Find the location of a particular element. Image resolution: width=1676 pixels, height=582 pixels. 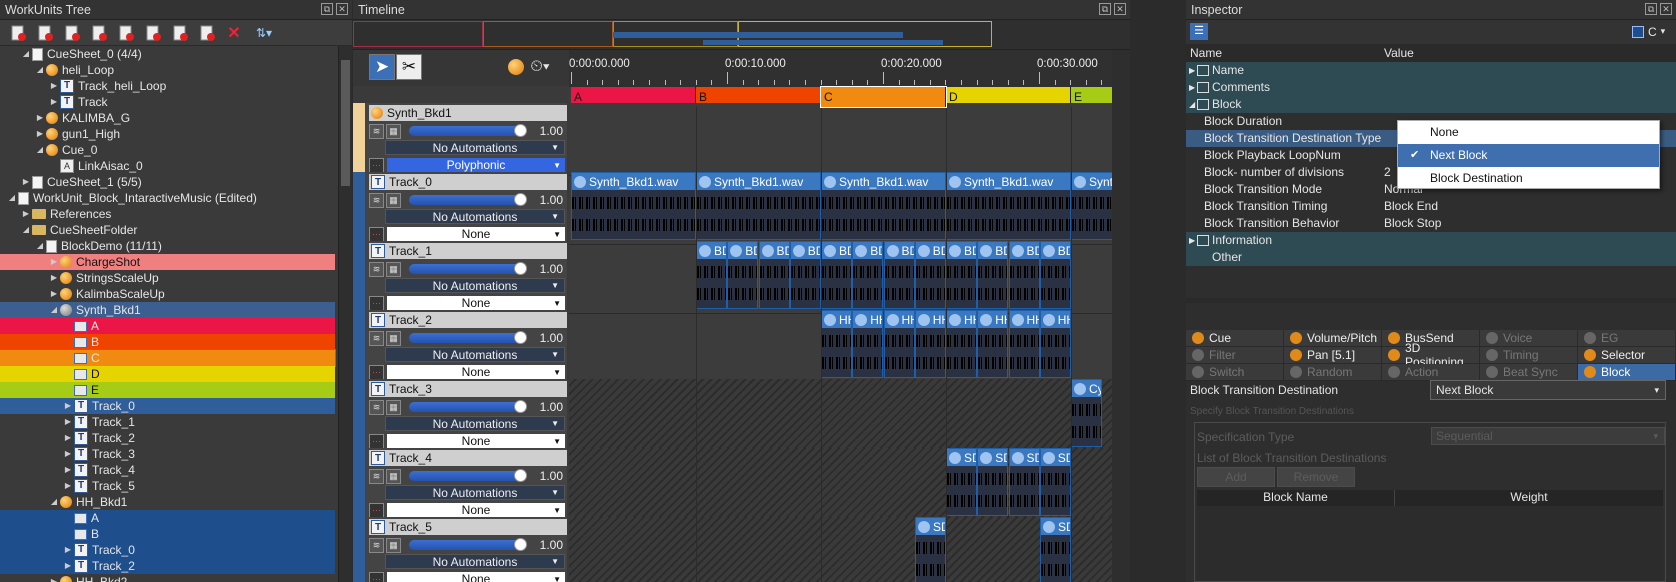

tree-item: ◢ HH_Bkd1 is located at coordinates (167, 502).